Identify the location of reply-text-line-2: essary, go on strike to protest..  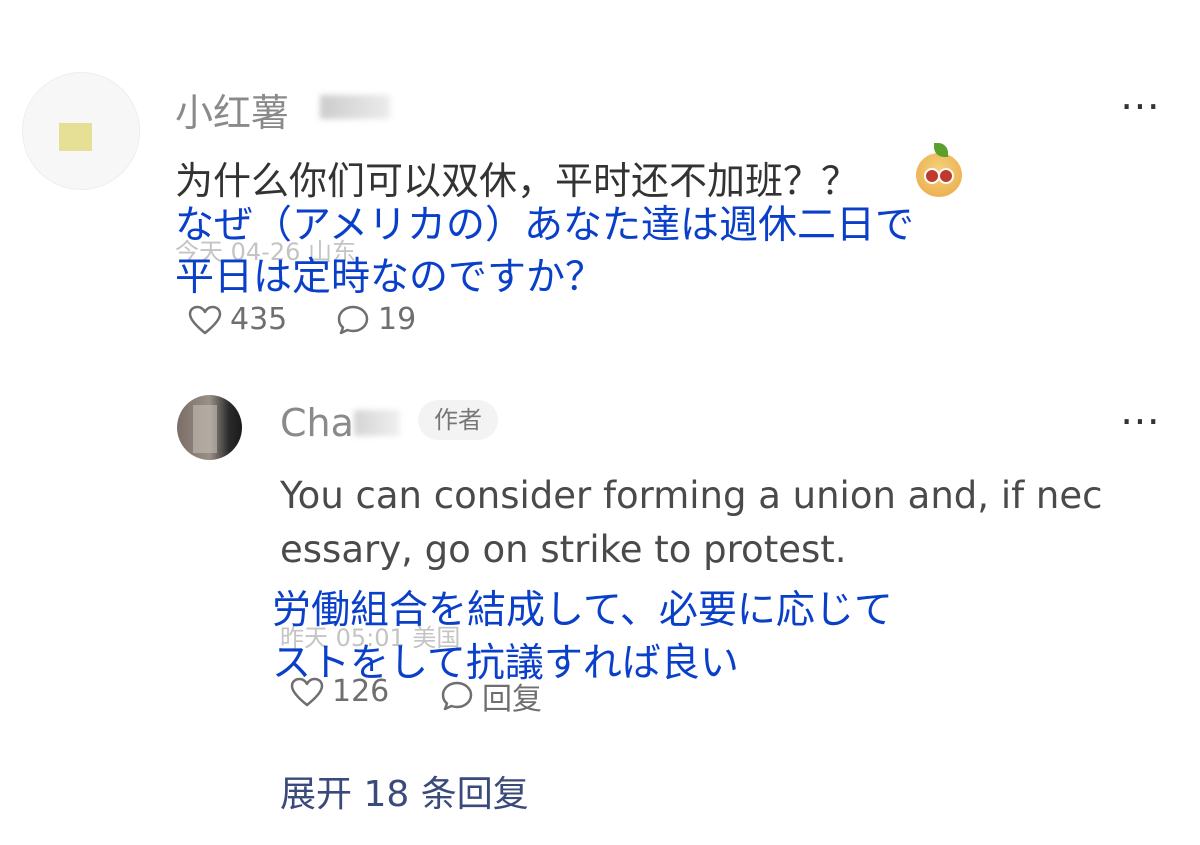
(563, 549).